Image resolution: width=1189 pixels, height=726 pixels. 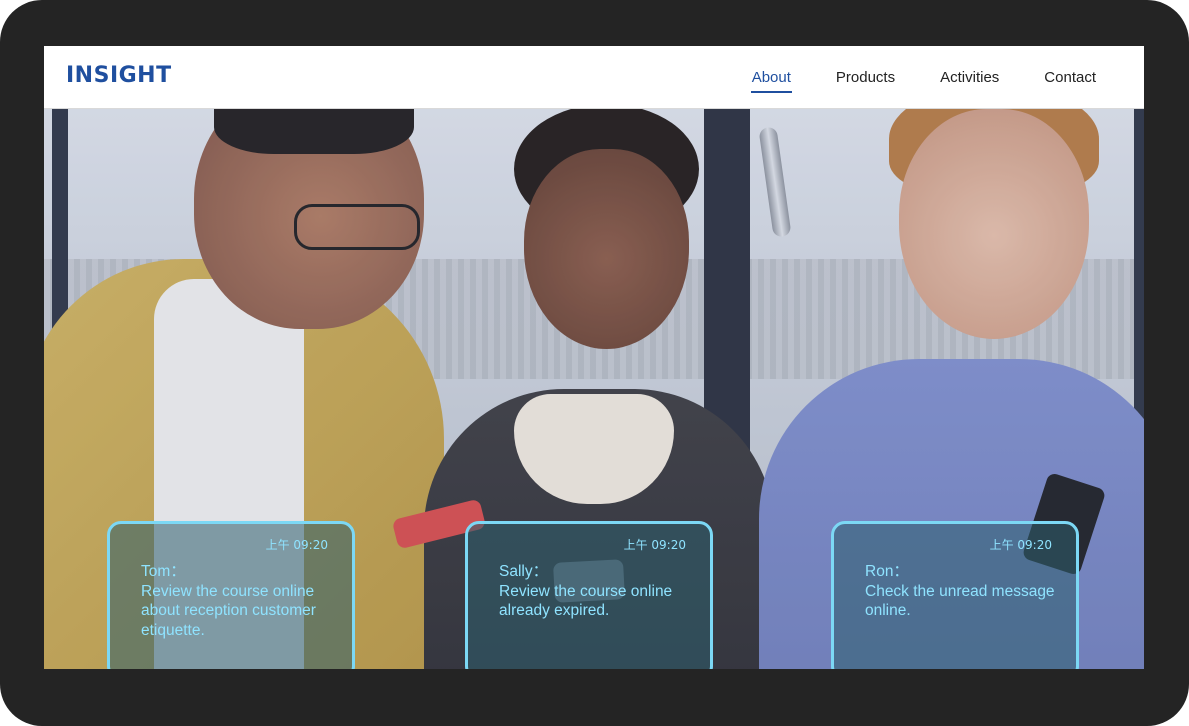 What do you see at coordinates (923, 77) in the screenshot?
I see `main-nav: About Products Activities Contact` at bounding box center [923, 77].